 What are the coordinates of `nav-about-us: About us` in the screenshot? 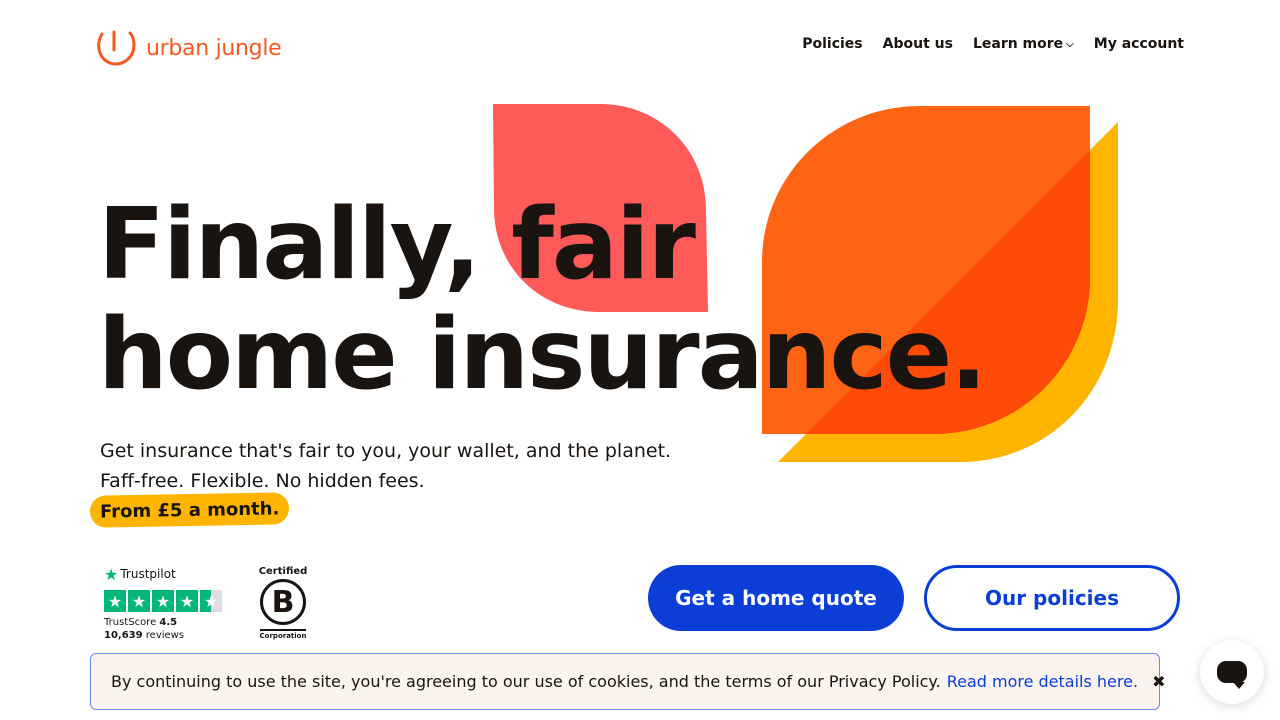 It's located at (918, 44).